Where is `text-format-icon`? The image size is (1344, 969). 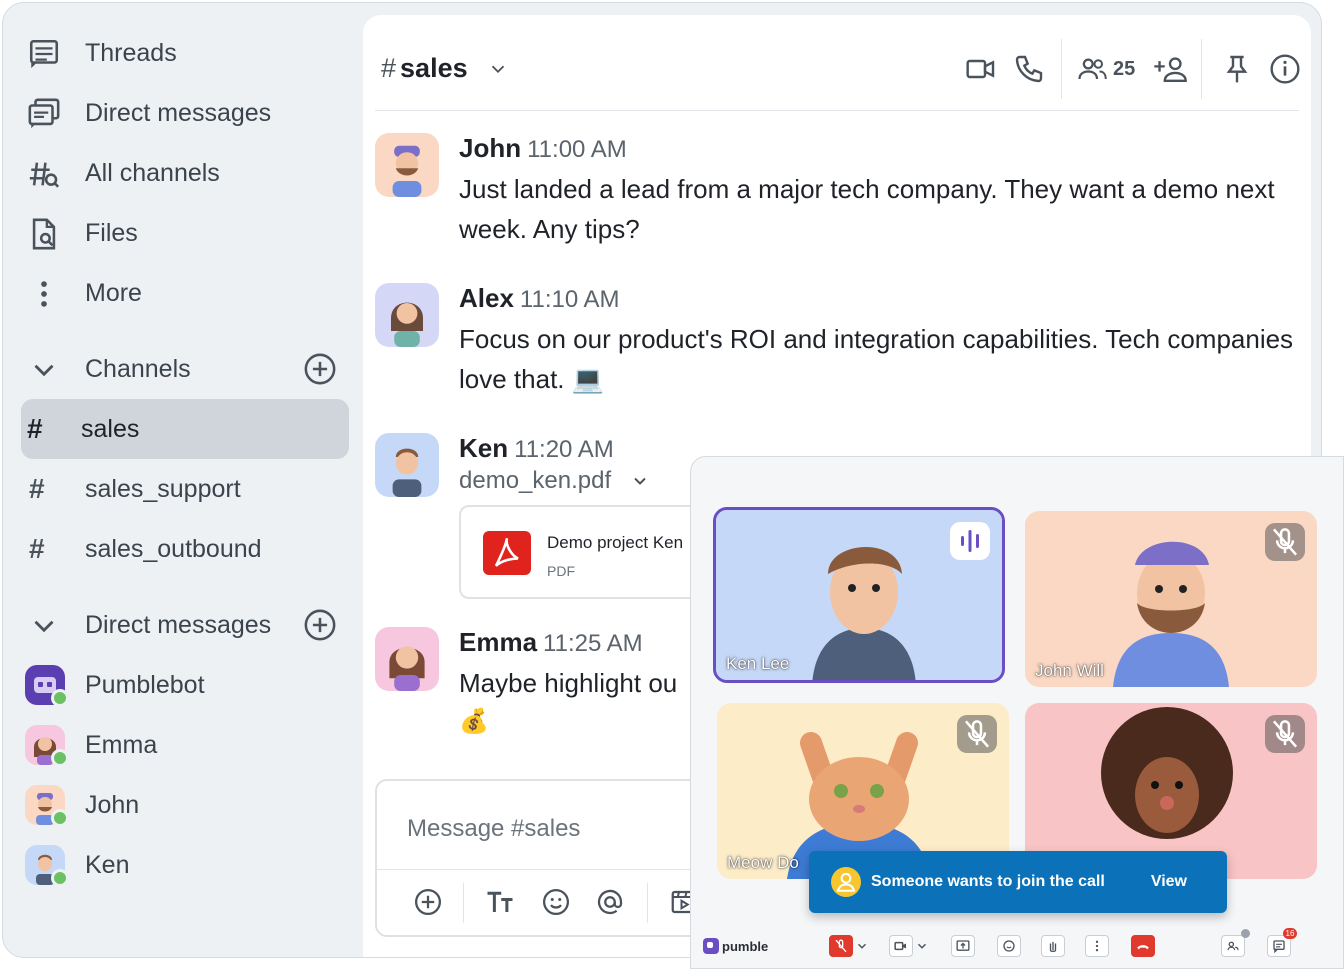 text-format-icon is located at coordinates (500, 902).